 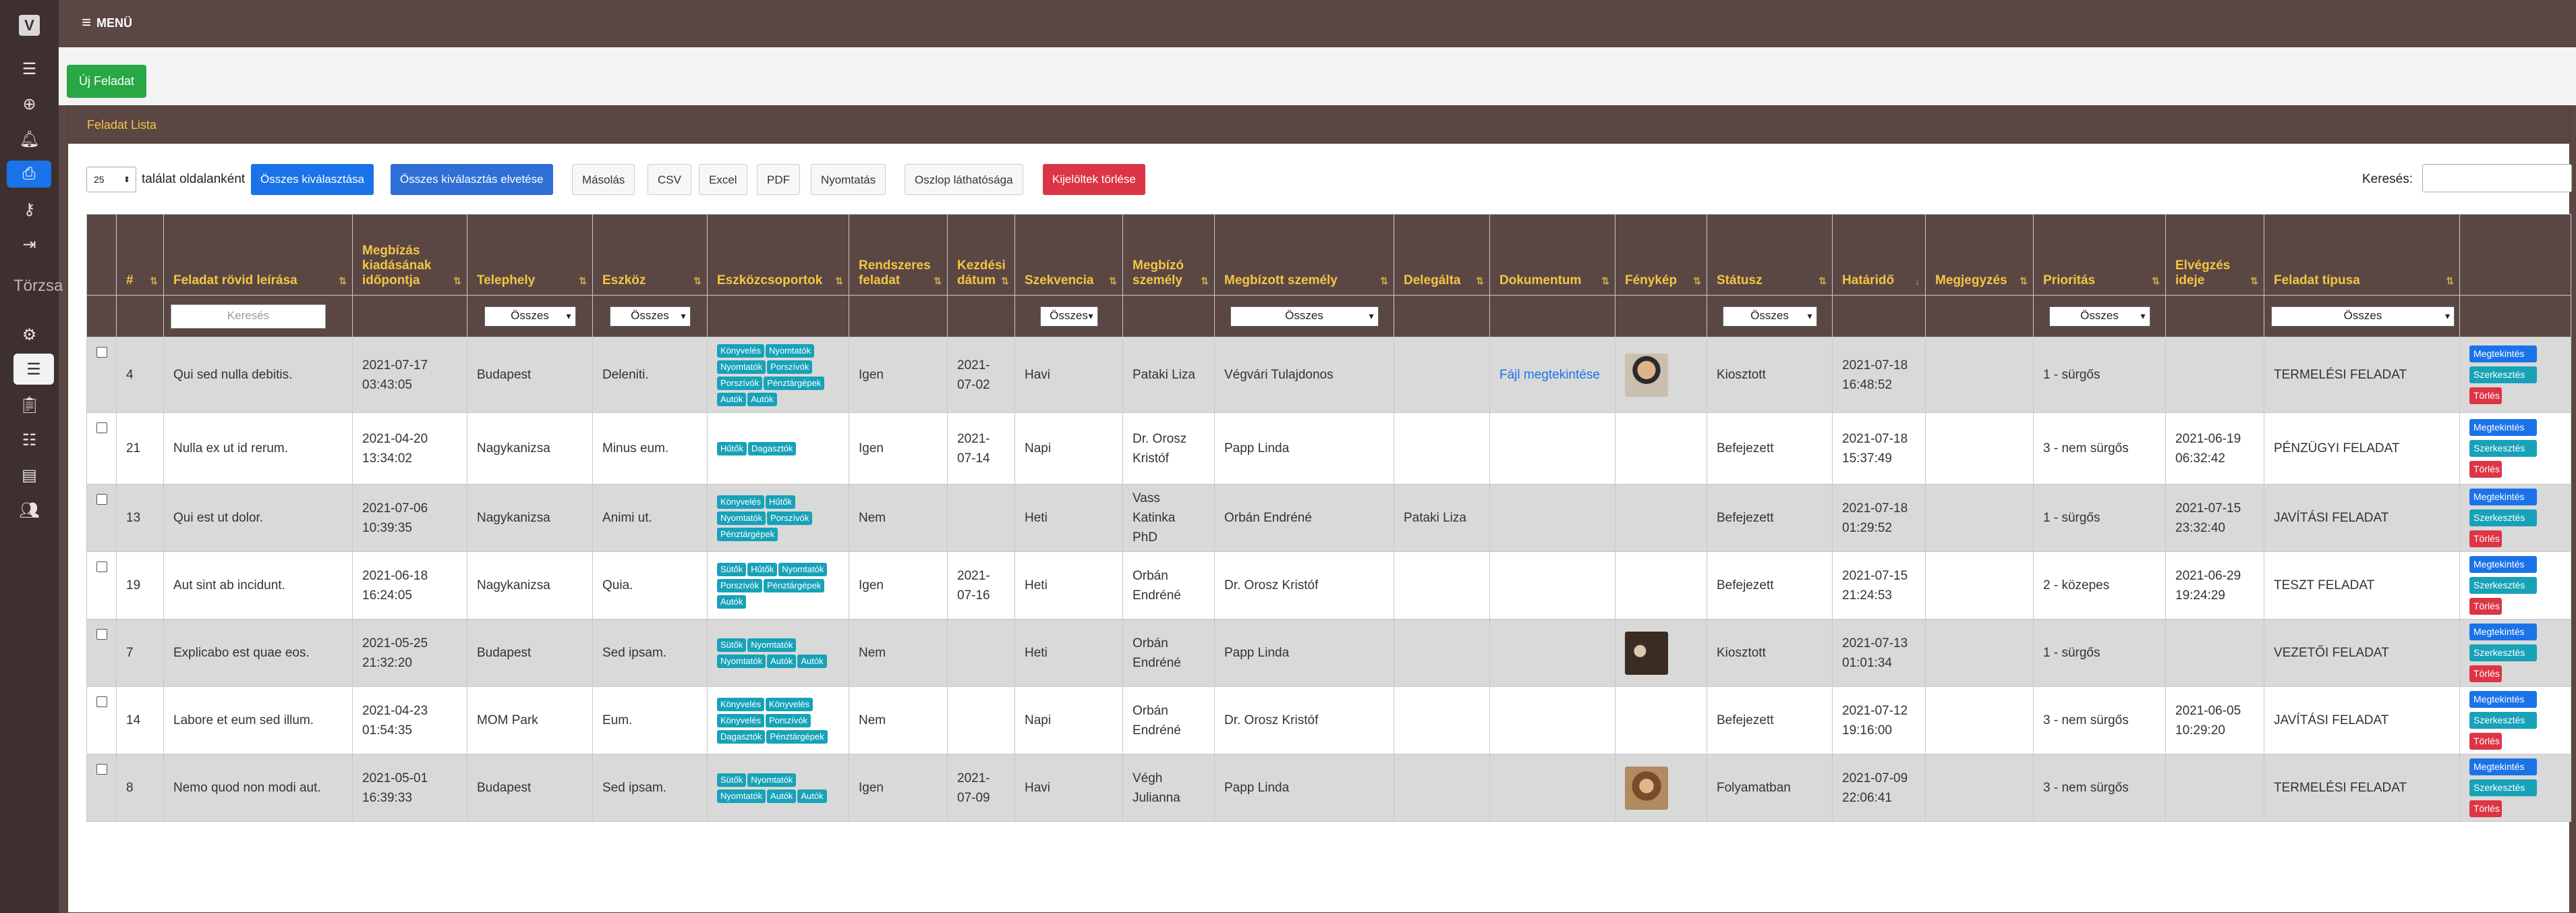 I want to click on description-filter-input: Keresés, so click(x=248, y=316).